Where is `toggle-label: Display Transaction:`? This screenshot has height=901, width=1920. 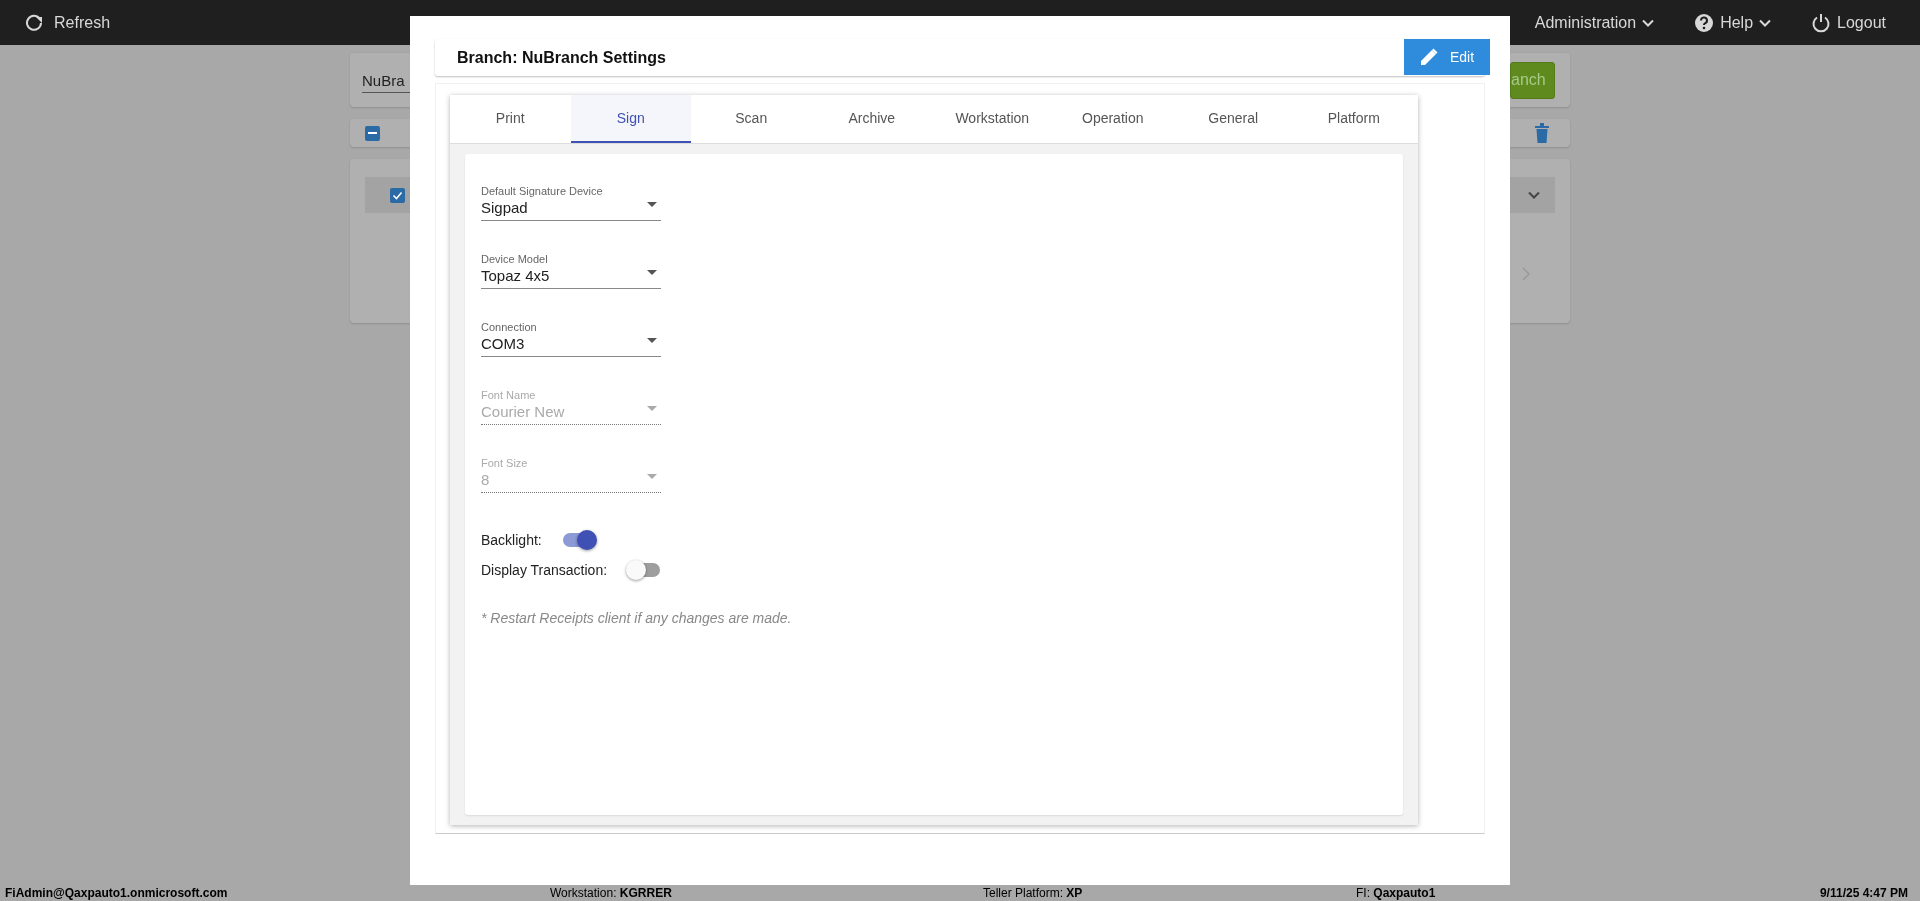
toggle-label: Display Transaction: is located at coordinates (544, 570).